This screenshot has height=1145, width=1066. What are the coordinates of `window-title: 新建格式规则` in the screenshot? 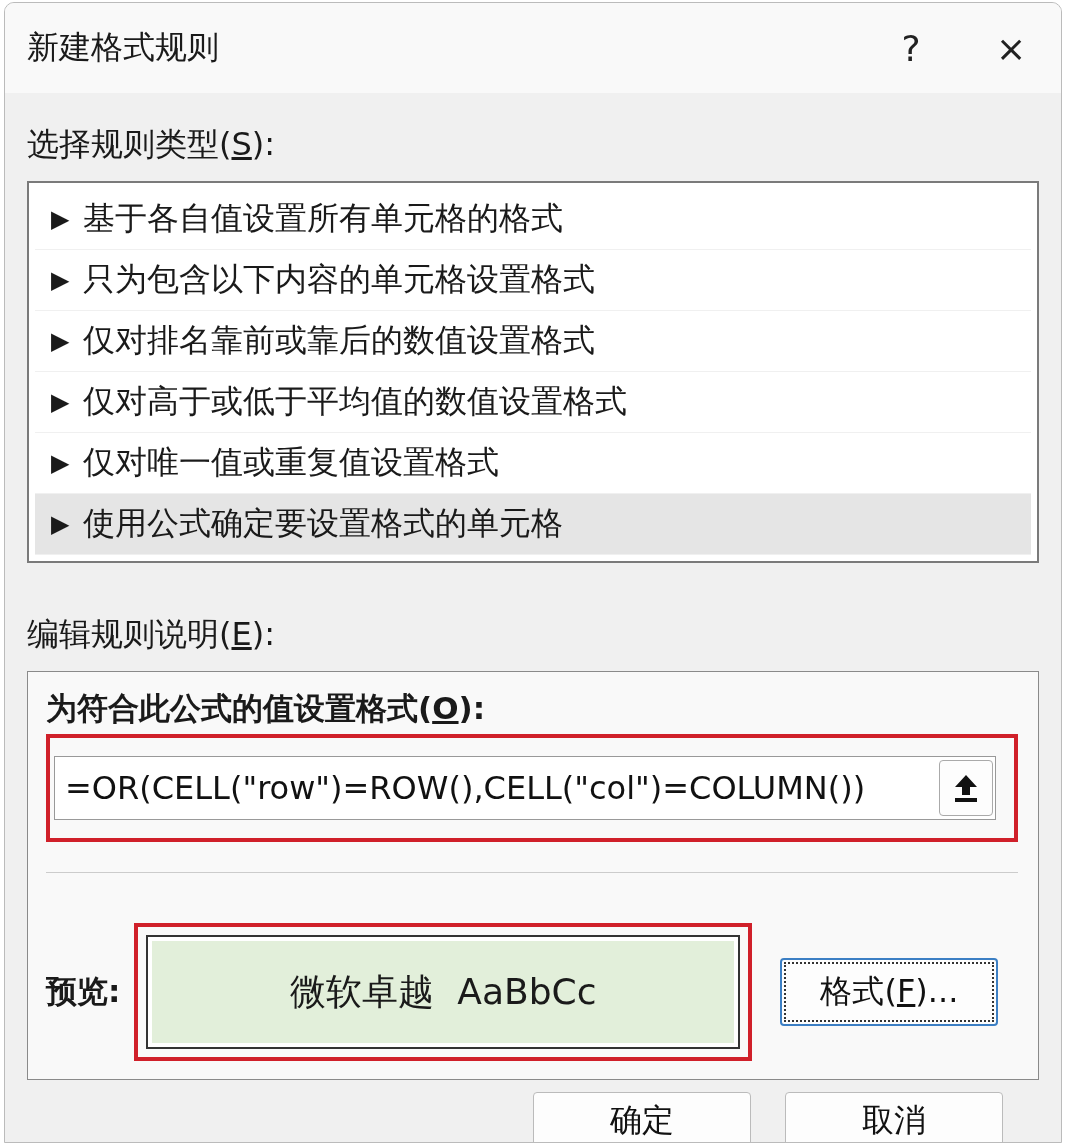 It's located at (123, 47).